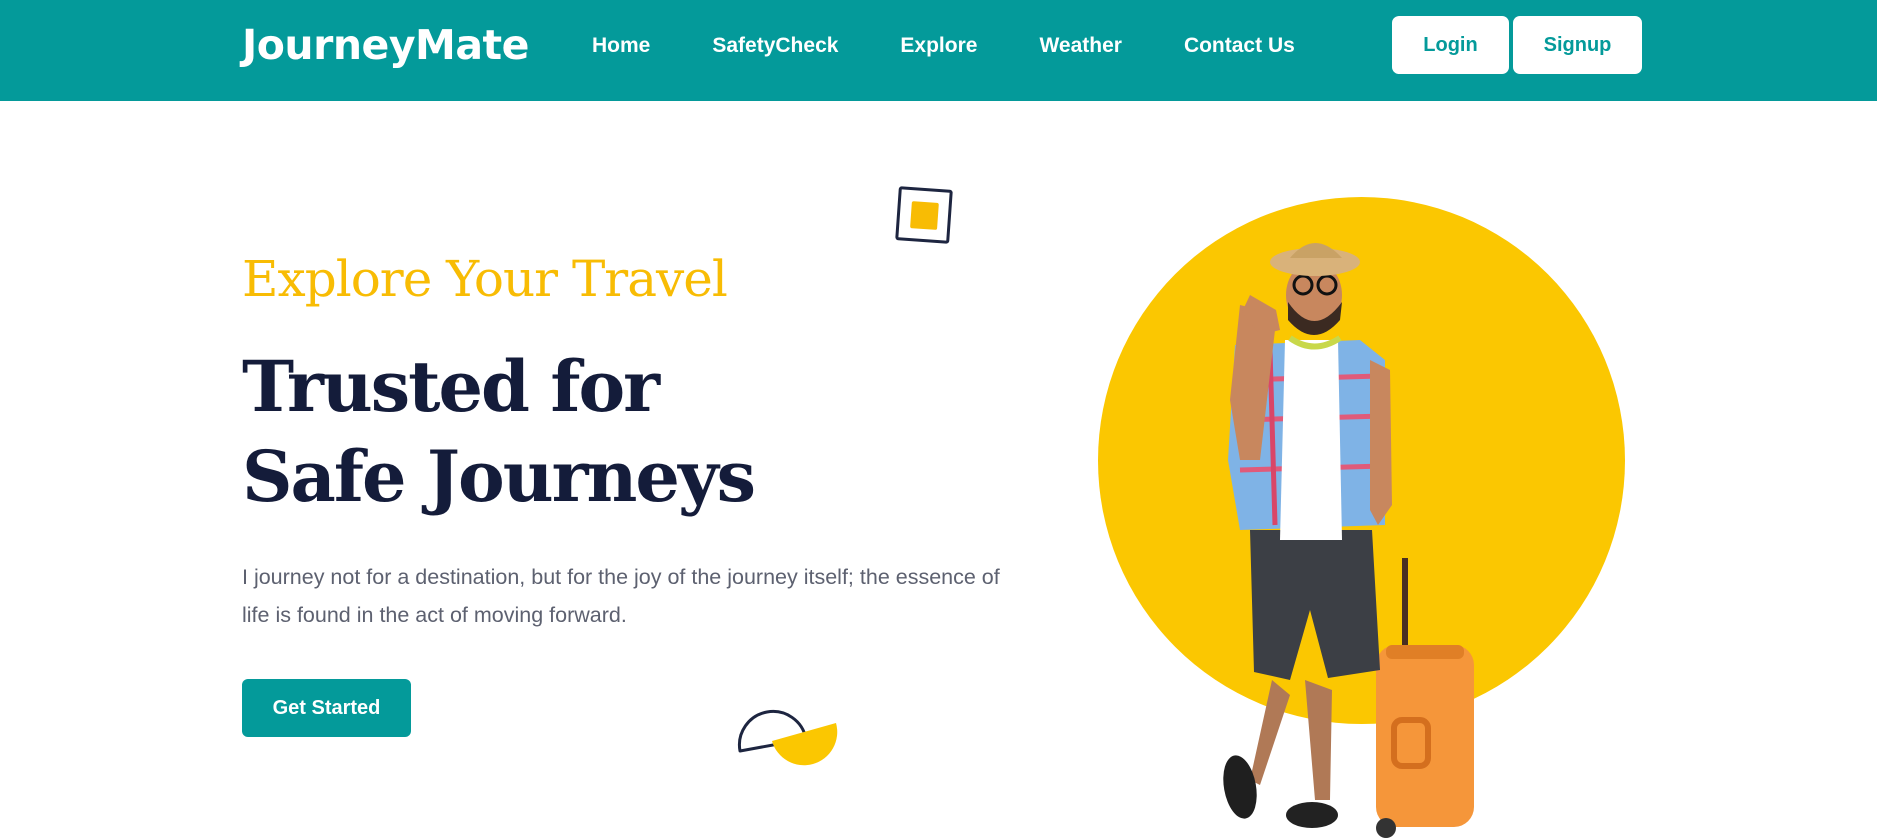 The width and height of the screenshot is (1877, 838). Describe the element at coordinates (775, 46) in the screenshot. I see `nav-link-safetycheck: SafetyCheck` at that location.